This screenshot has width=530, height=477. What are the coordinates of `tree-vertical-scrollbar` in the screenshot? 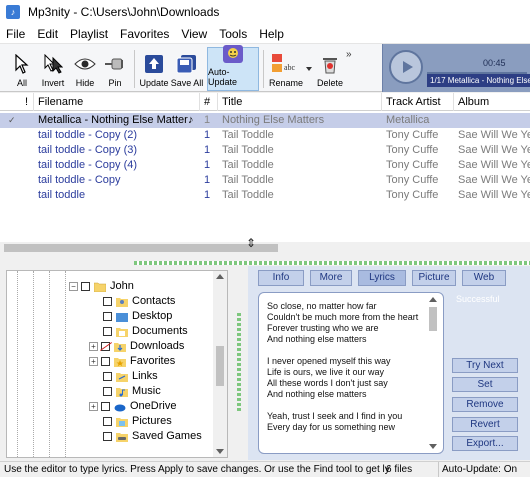 It's located at (220, 364).